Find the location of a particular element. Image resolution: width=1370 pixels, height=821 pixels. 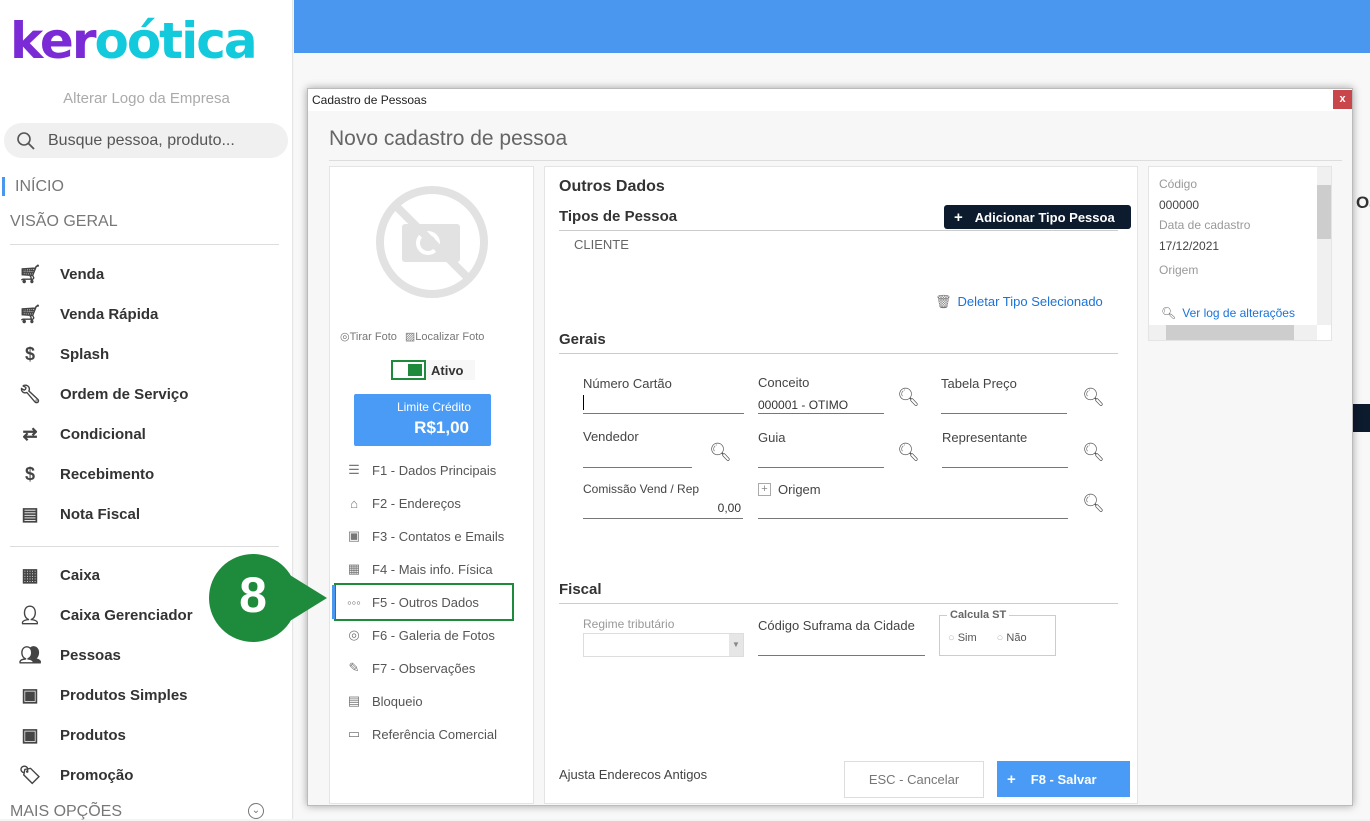

fiscal-title: Fiscal is located at coordinates (580, 589).